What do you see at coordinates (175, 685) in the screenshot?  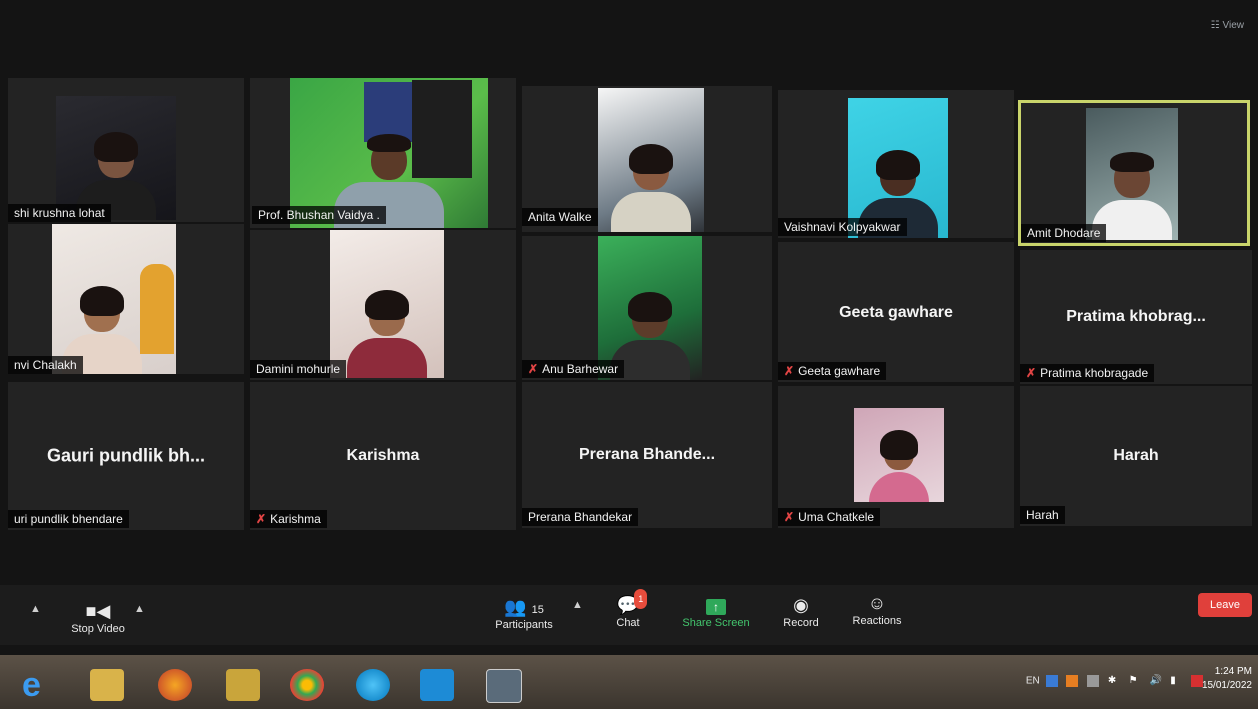 I see `firefox-icon` at bounding box center [175, 685].